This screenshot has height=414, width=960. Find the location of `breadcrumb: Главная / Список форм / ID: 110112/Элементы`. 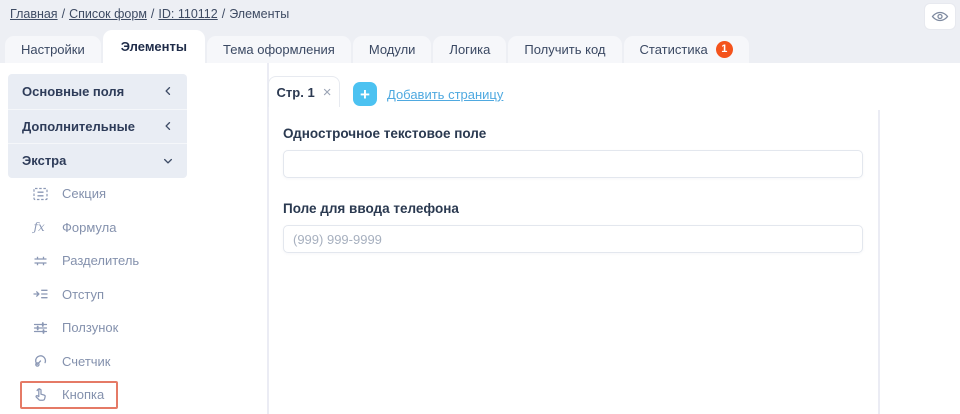

breadcrumb: Главная / Список форм / ID: 110112/Элементы is located at coordinates (149, 14).